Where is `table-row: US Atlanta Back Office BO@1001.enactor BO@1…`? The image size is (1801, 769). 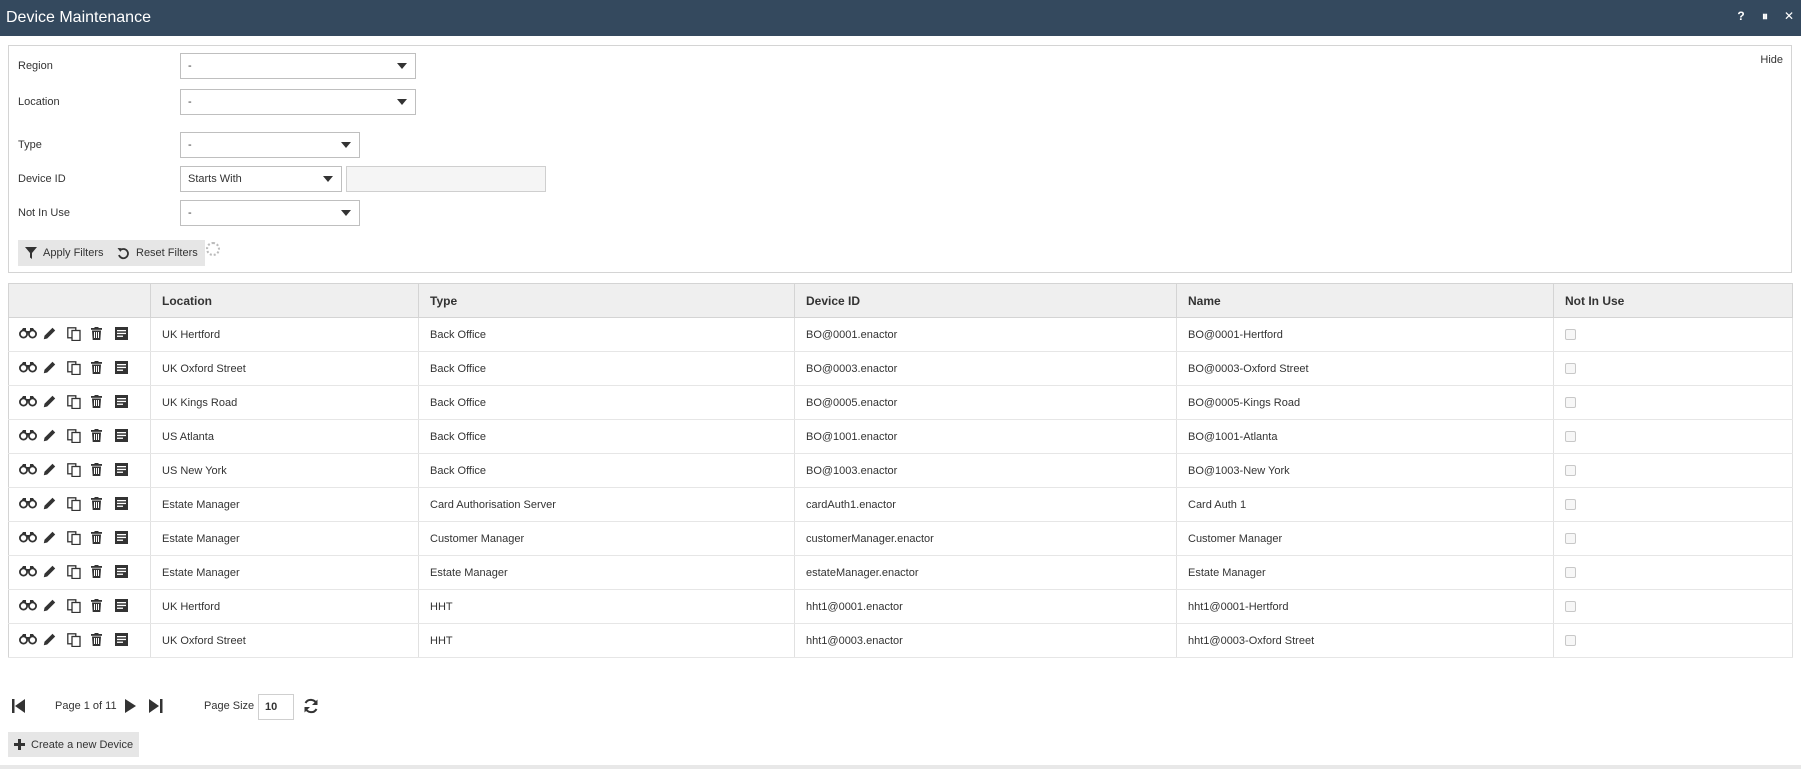 table-row: US Atlanta Back Office BO@1001.enactor BO@1… is located at coordinates (900, 436).